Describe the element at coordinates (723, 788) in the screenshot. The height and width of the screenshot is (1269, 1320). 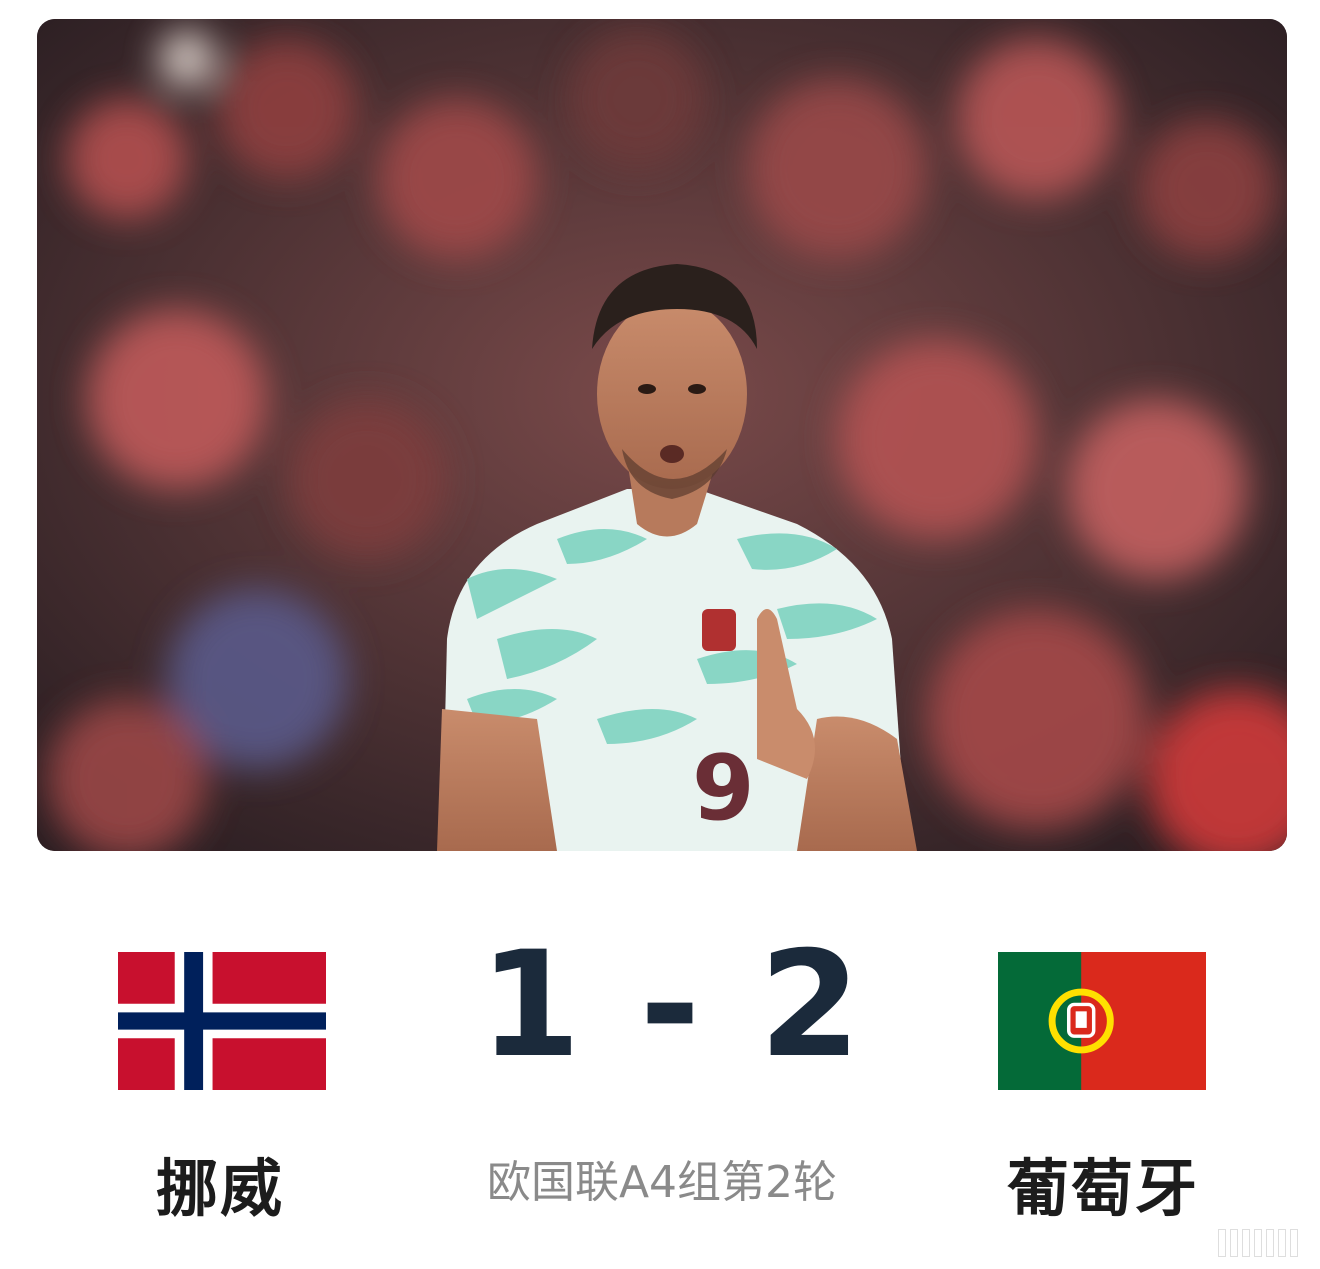
I see `svg-text: 9` at that location.